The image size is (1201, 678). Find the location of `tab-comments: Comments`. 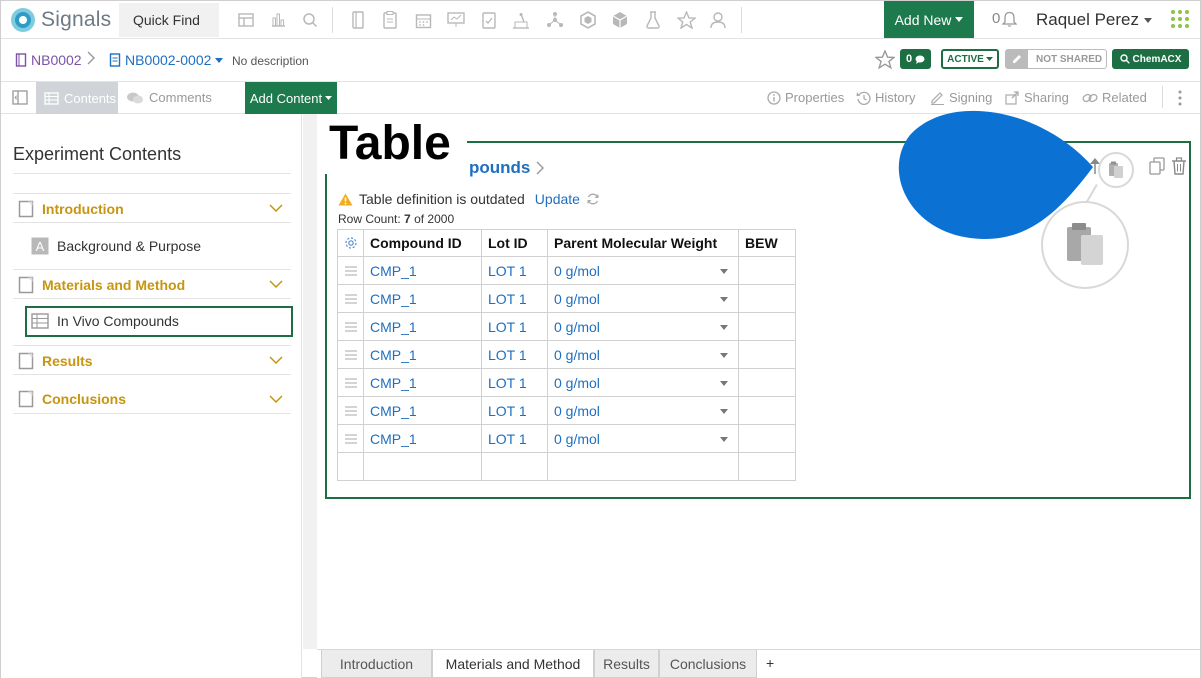

tab-comments: Comments is located at coordinates (169, 97).